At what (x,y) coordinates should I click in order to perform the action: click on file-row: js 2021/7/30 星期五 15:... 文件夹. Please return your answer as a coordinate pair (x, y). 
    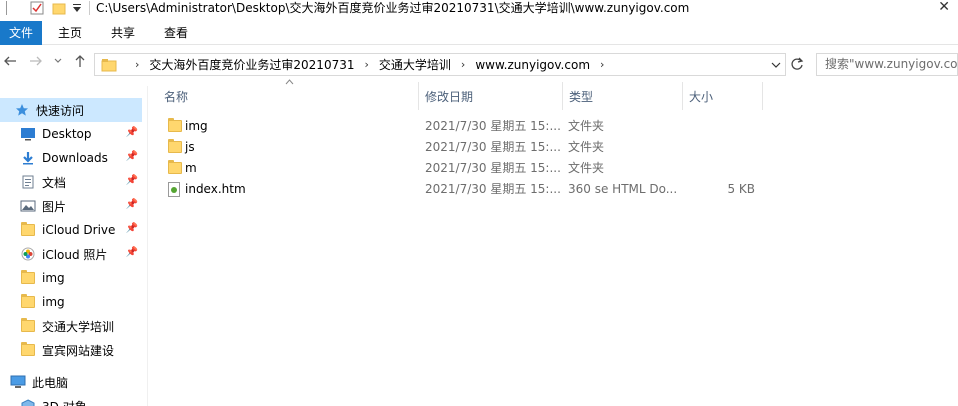
    Looking at the image, I should click on (460, 147).